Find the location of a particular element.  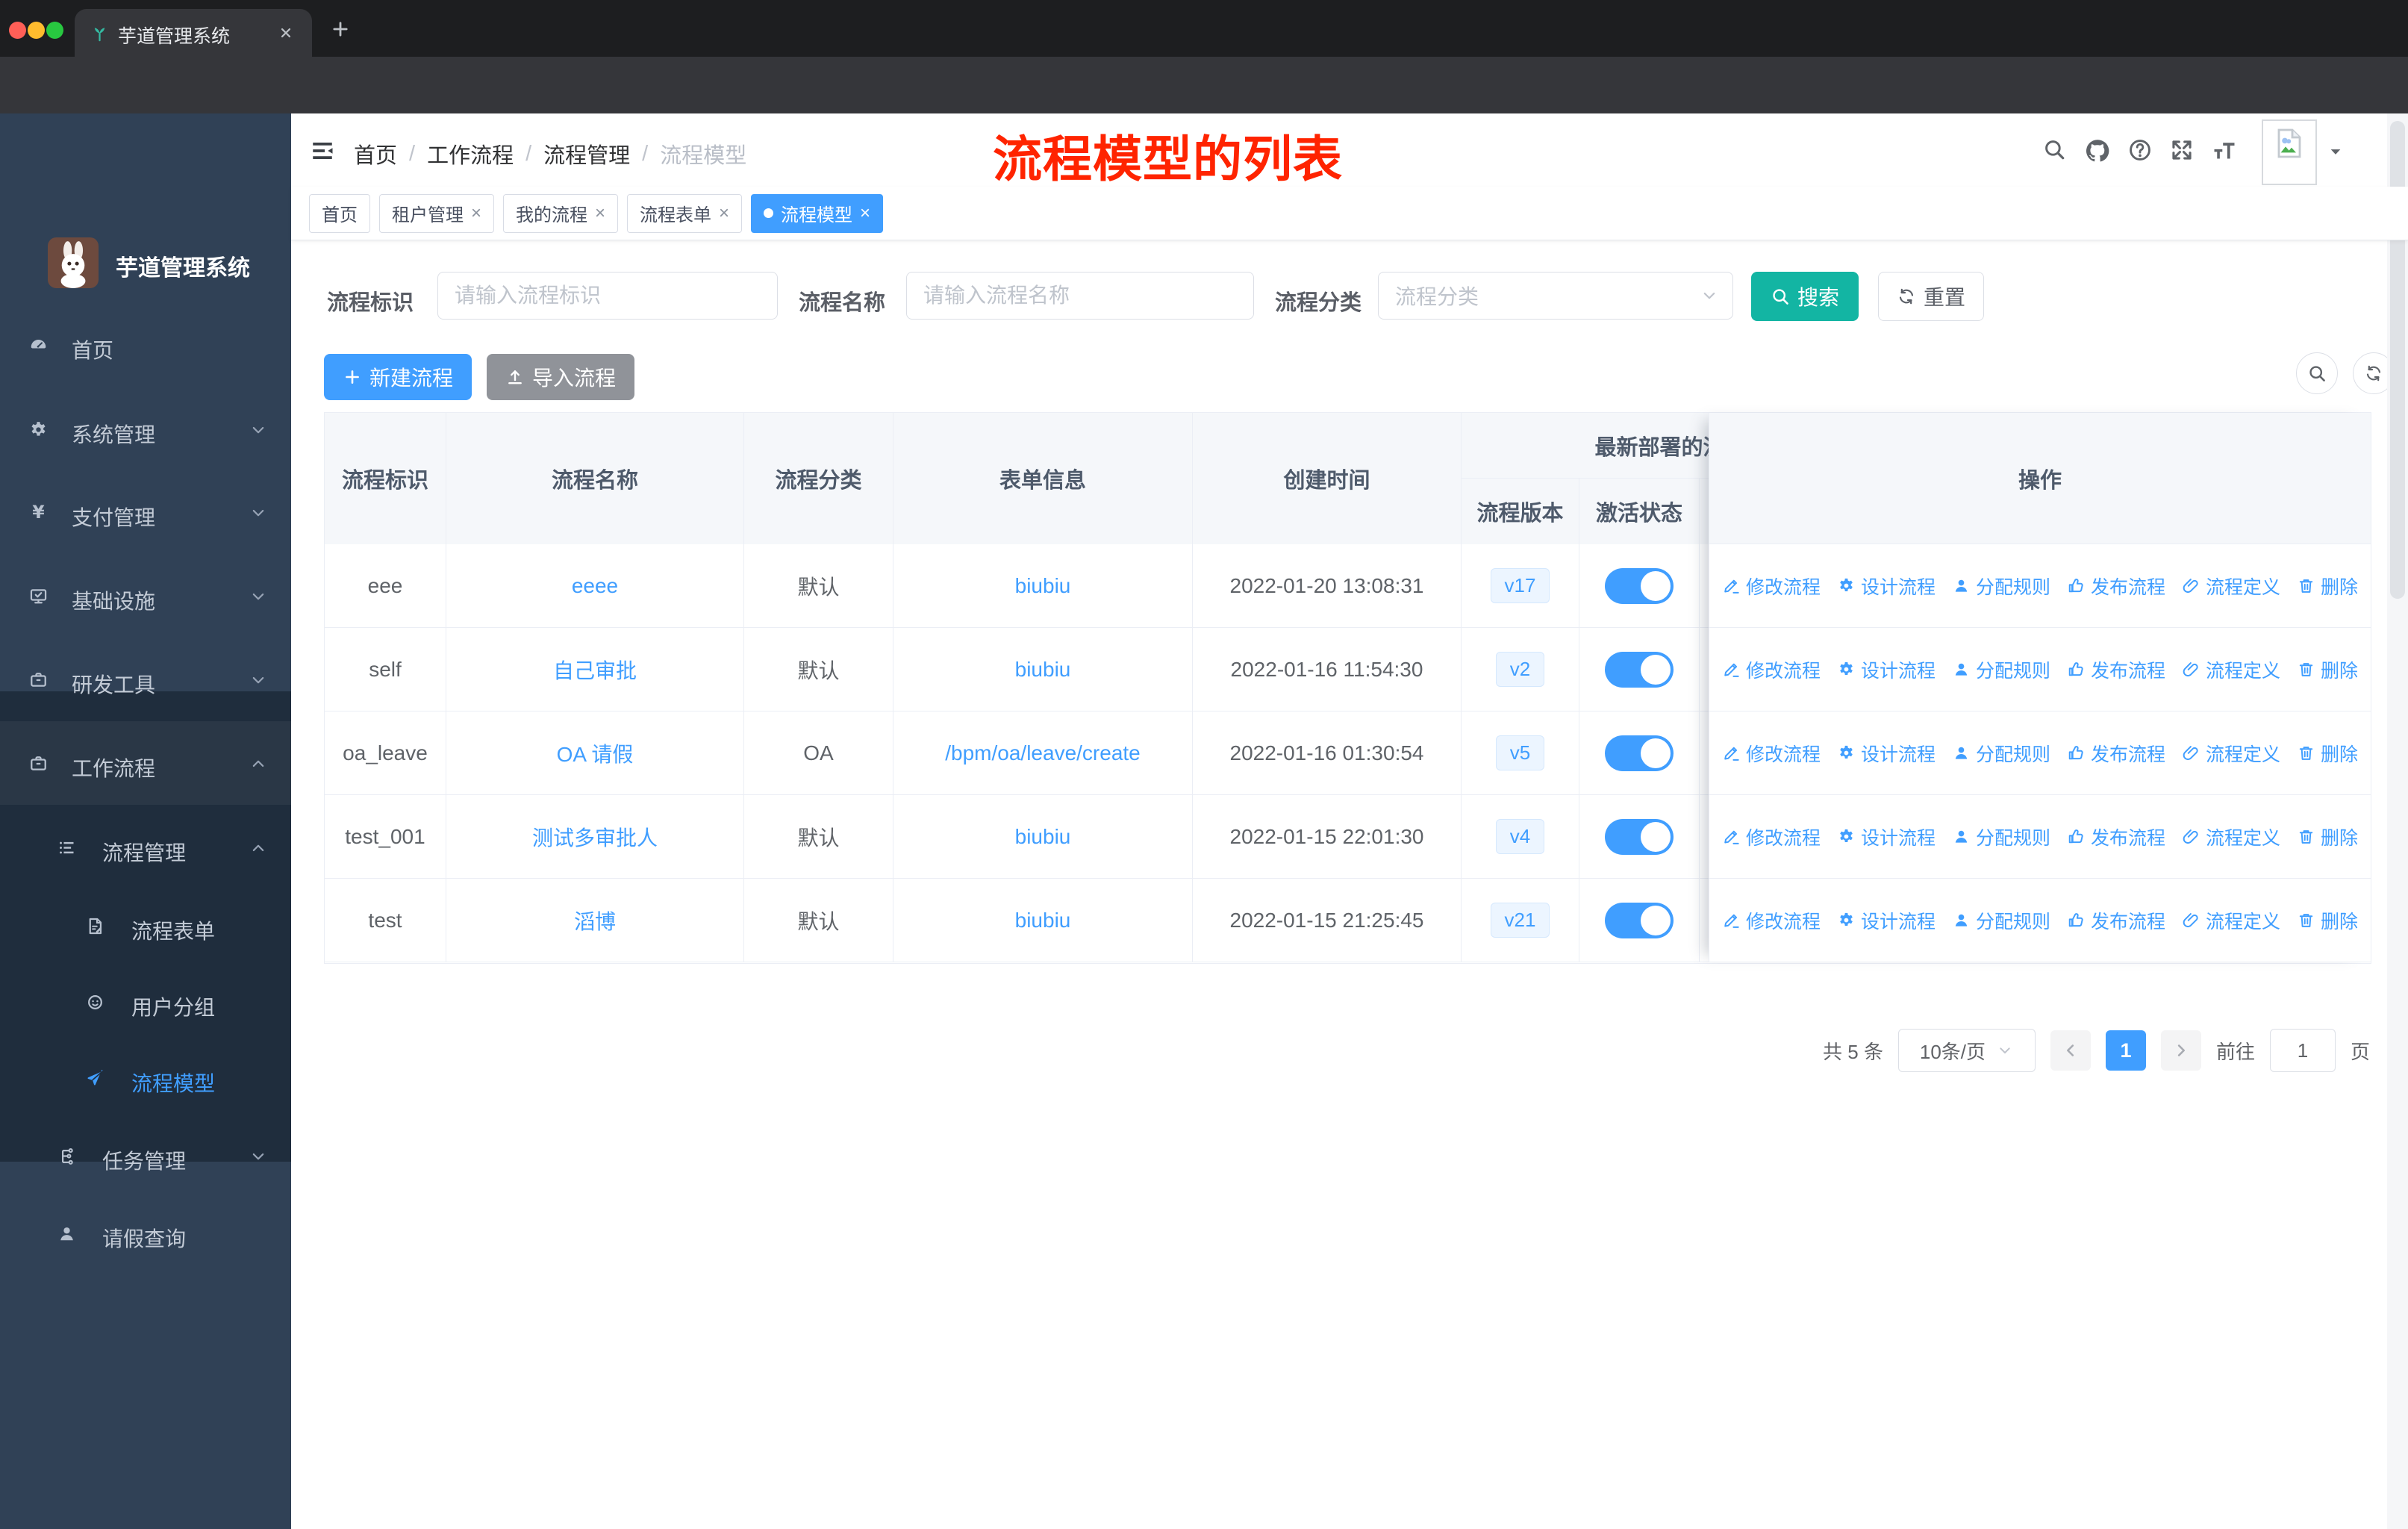

current-page-button: 1 is located at coordinates (2125, 1050).